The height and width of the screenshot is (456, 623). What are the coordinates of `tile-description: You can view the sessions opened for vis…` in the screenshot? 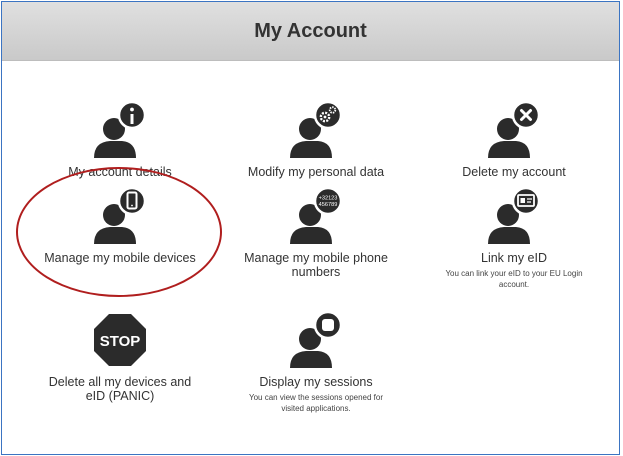 It's located at (315, 403).